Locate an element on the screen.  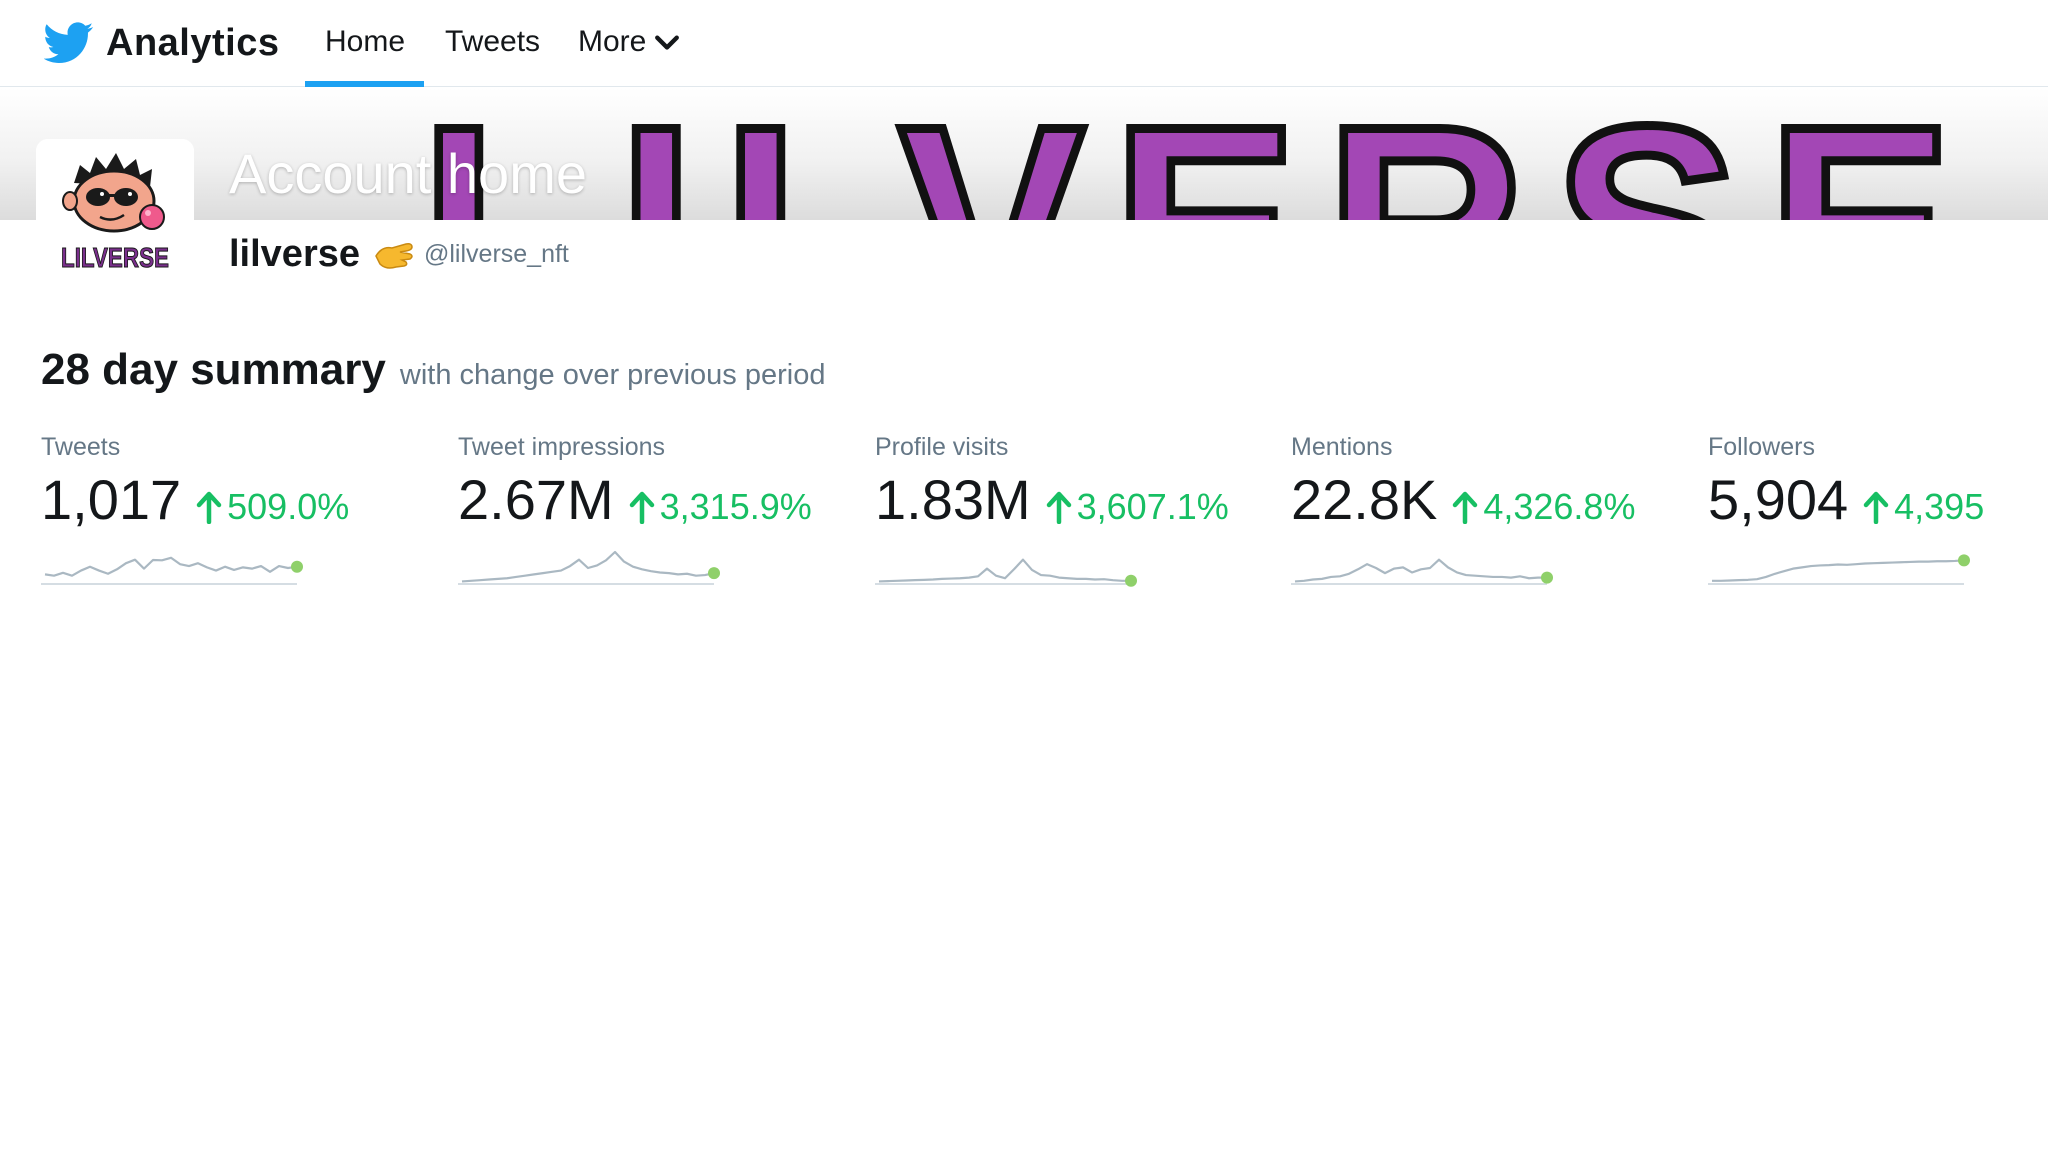
stat-change: 3,607.1% is located at coordinates (1137, 507).